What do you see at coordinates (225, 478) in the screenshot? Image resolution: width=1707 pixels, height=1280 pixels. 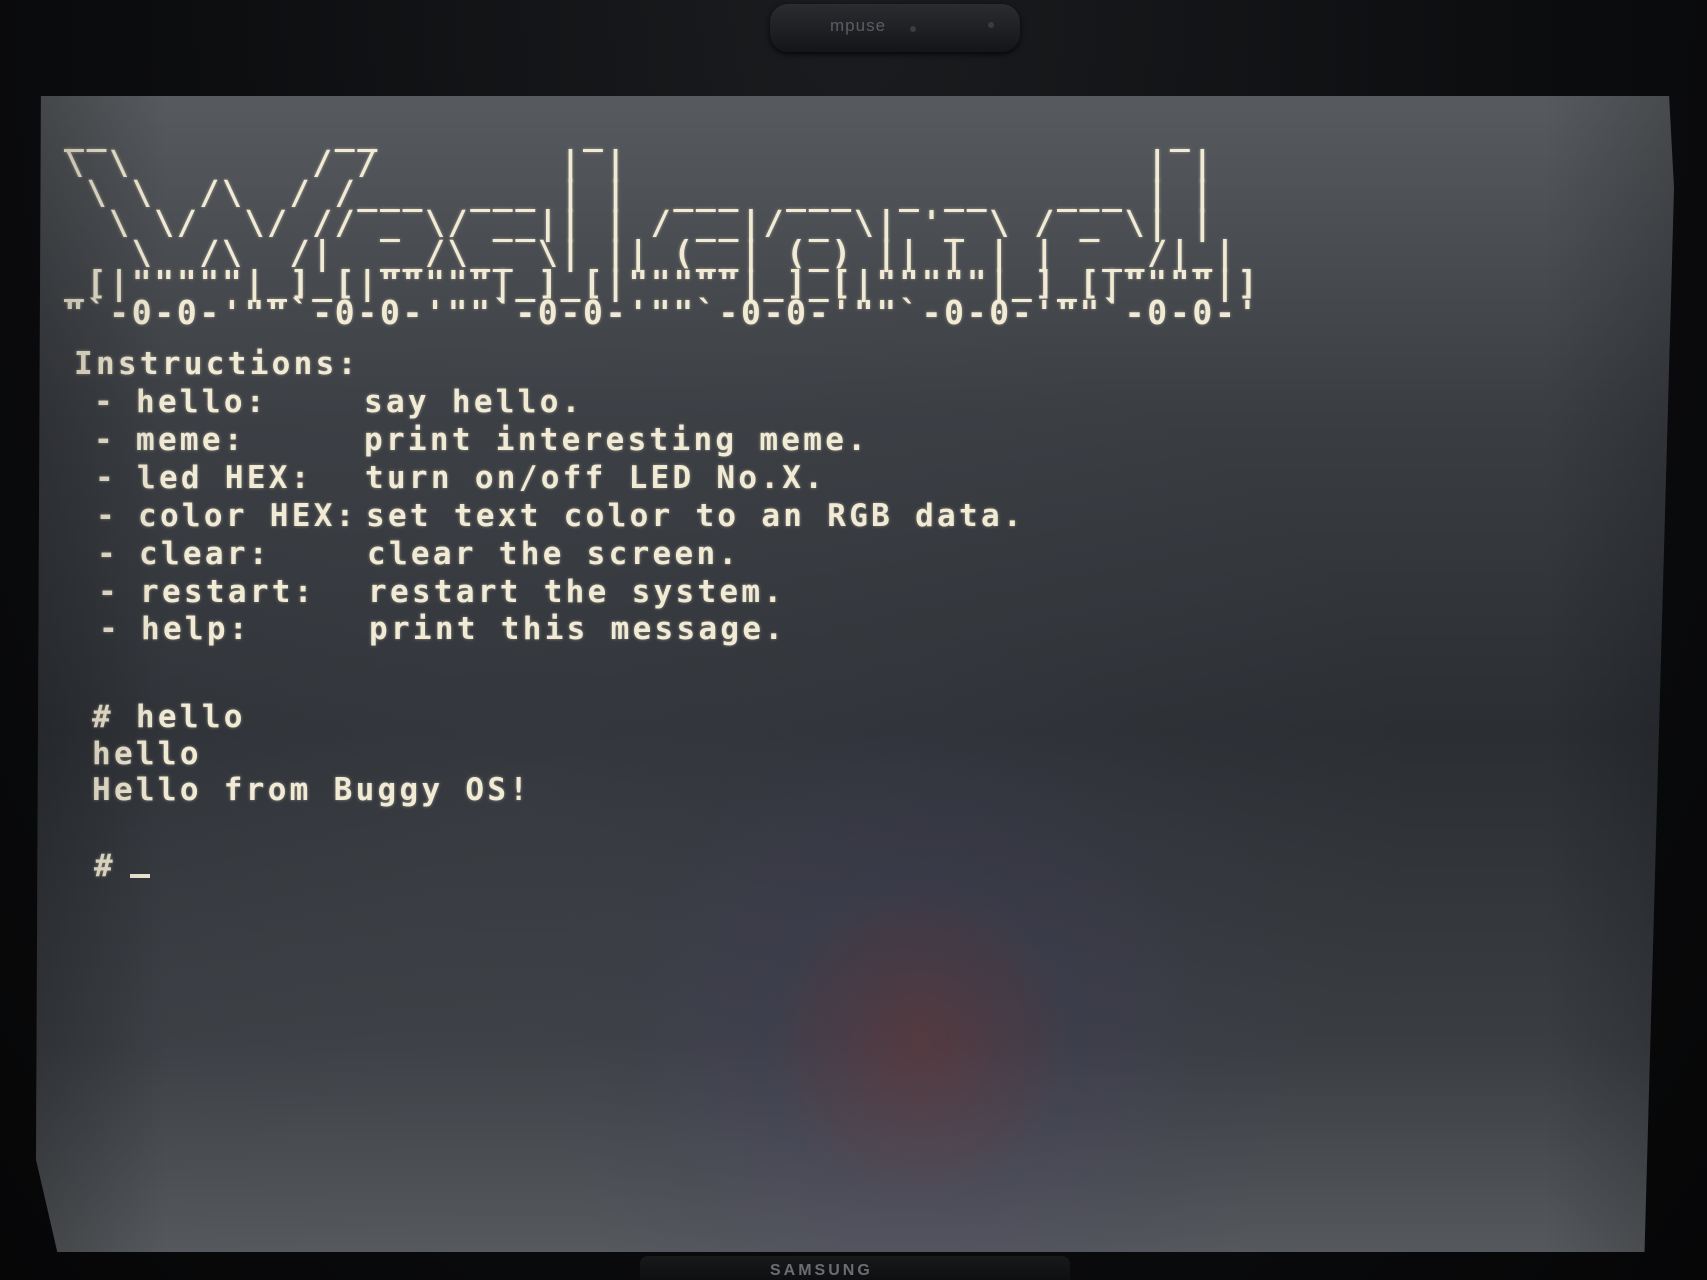 I see `instruction-command: led HEX:` at bounding box center [225, 478].